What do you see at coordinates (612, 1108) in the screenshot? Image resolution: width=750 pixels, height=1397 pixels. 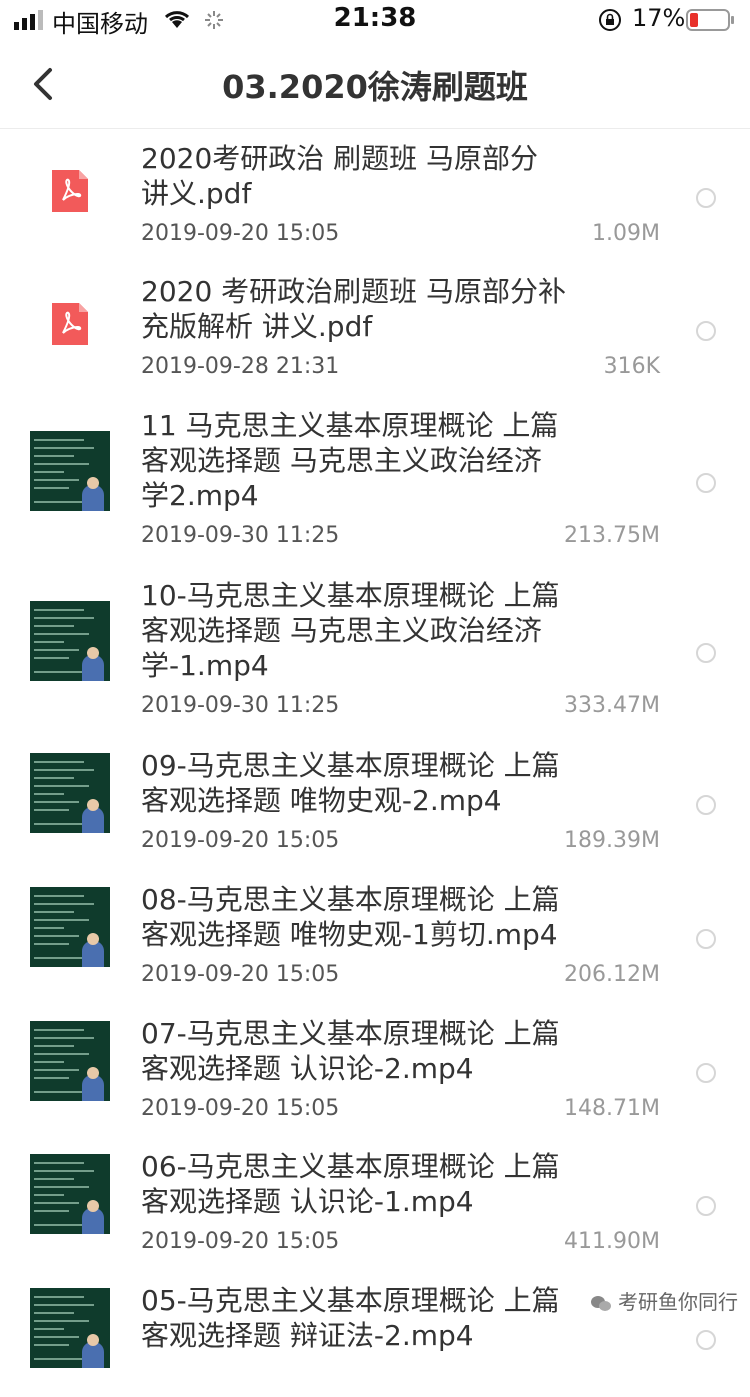 I see `file-size: 148.71M` at bounding box center [612, 1108].